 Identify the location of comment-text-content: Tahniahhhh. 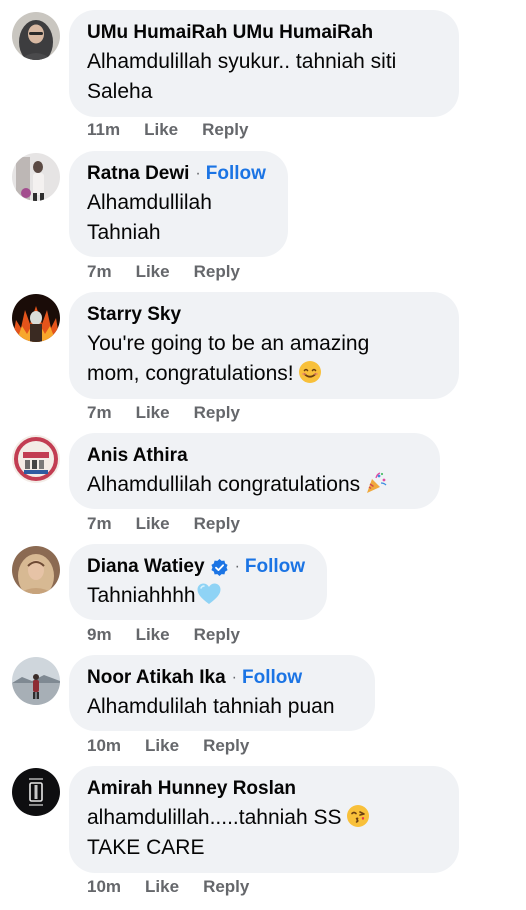
(141, 595).